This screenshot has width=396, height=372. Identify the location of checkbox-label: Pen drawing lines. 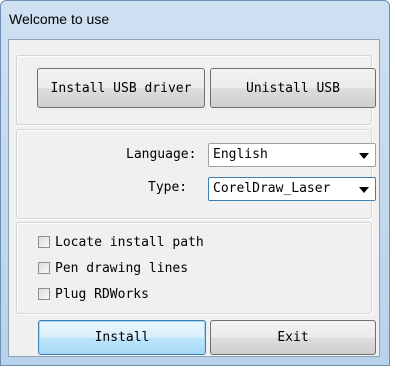
(122, 268).